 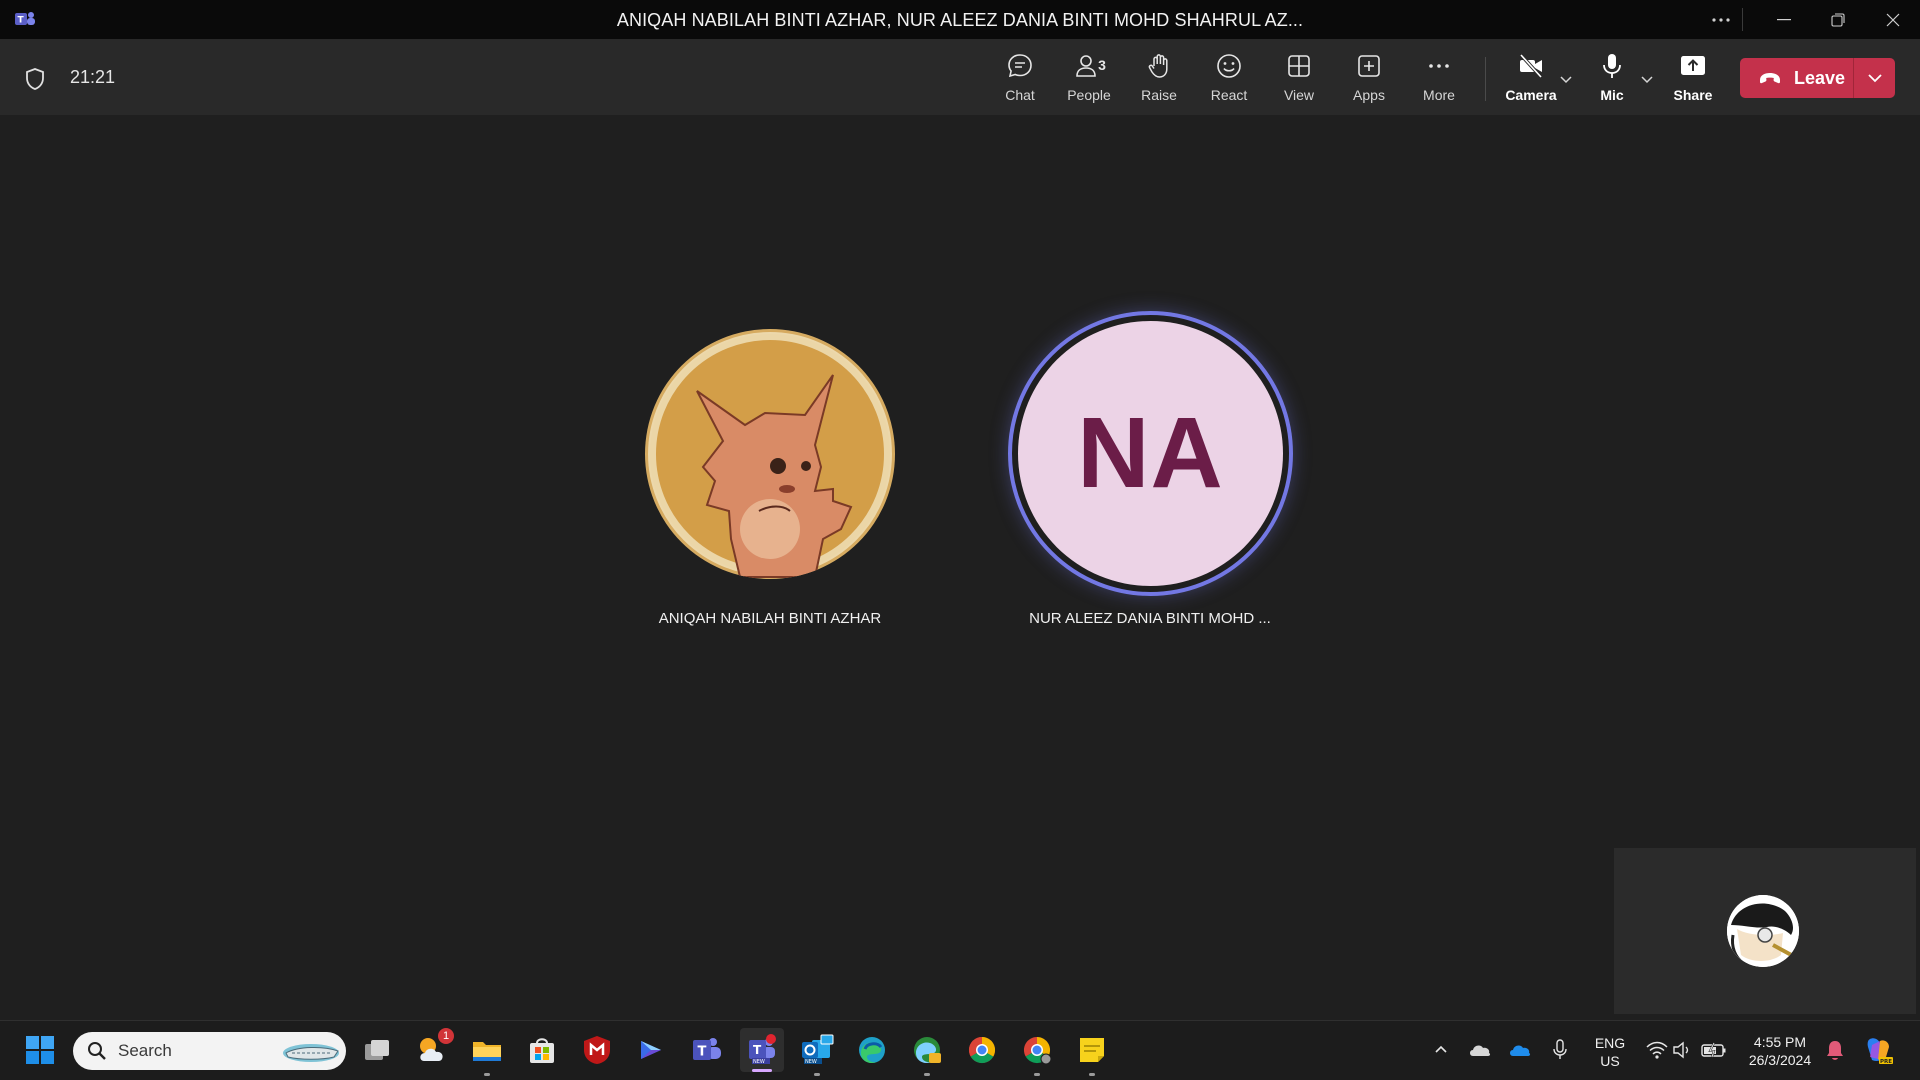 What do you see at coordinates (927, 1054) in the screenshot?
I see `edge-dev-icon` at bounding box center [927, 1054].